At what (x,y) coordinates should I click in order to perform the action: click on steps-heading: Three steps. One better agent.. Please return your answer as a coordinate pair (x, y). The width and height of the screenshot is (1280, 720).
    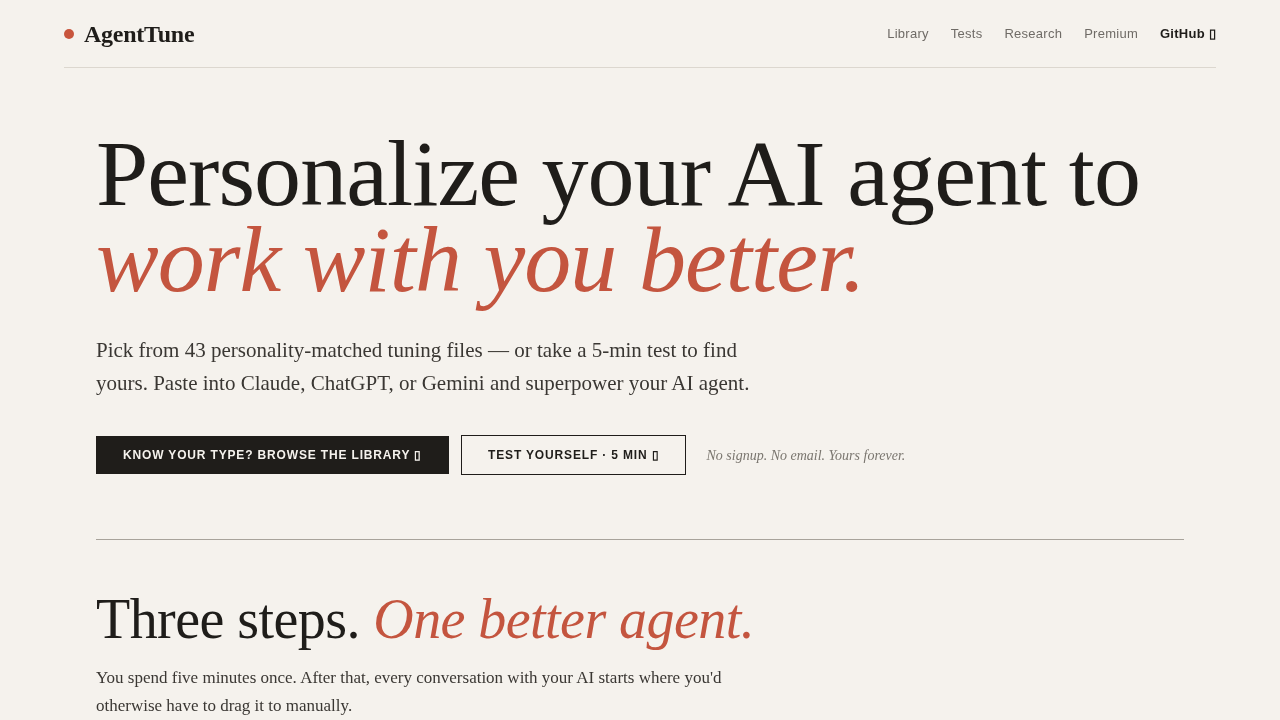
    Looking at the image, I should click on (425, 619).